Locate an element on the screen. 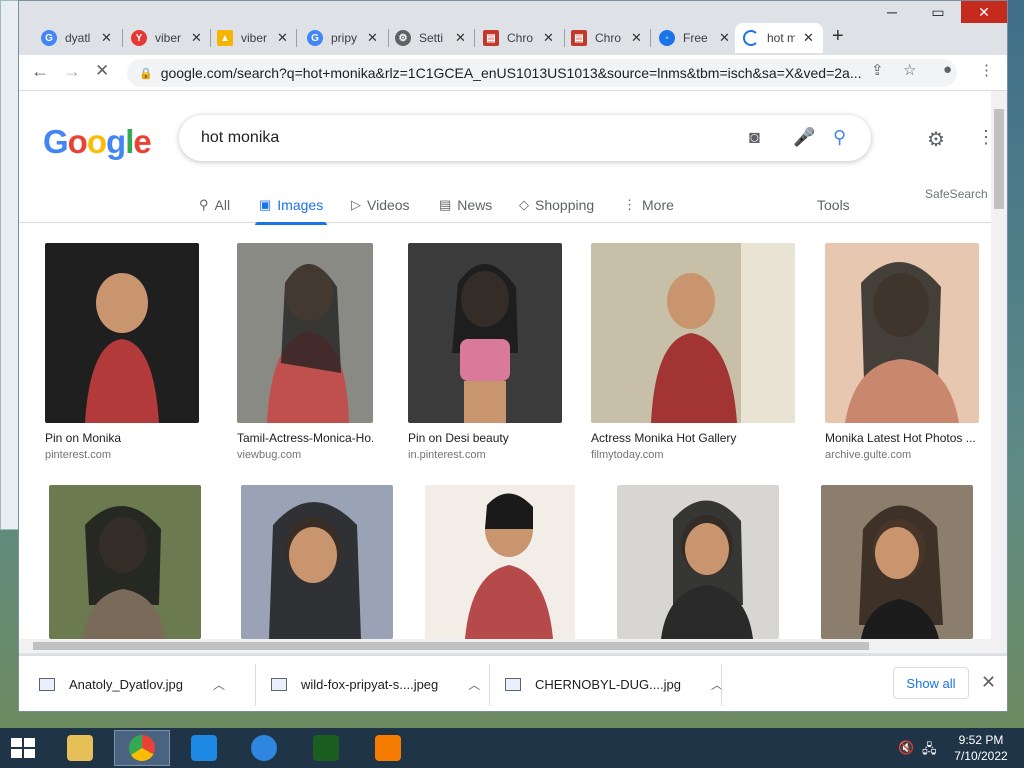  tab-videos: ▷ Videos is located at coordinates (380, 205).